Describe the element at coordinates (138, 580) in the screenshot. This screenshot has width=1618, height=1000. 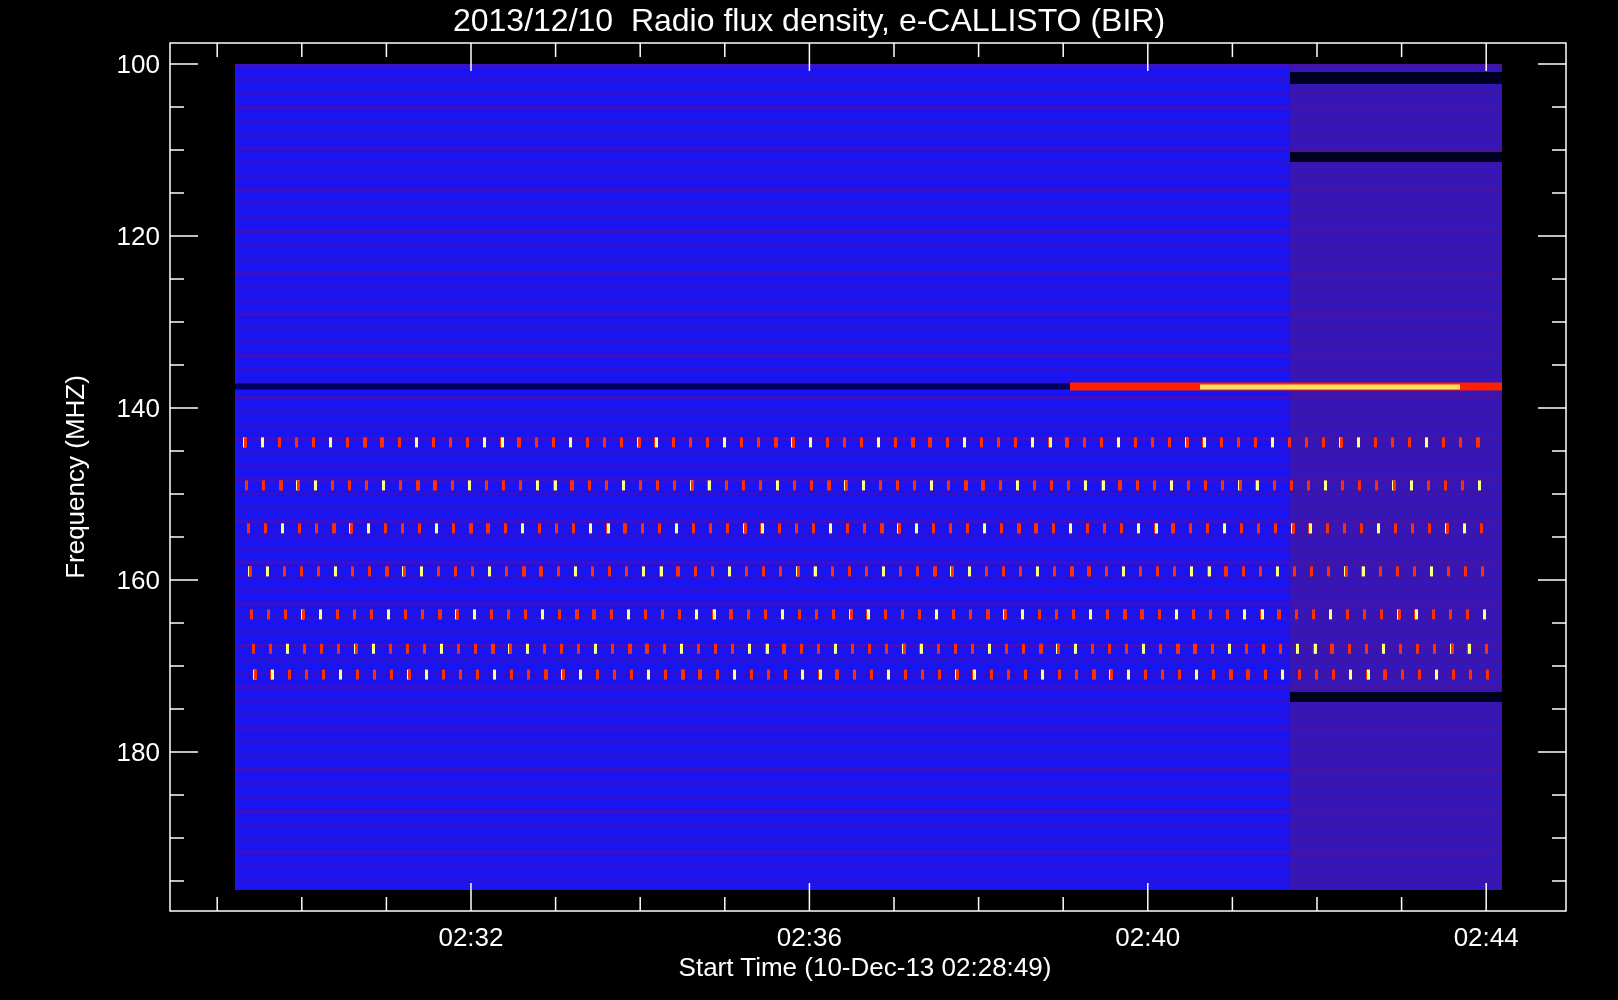
I see `y-tick-label: 160` at that location.